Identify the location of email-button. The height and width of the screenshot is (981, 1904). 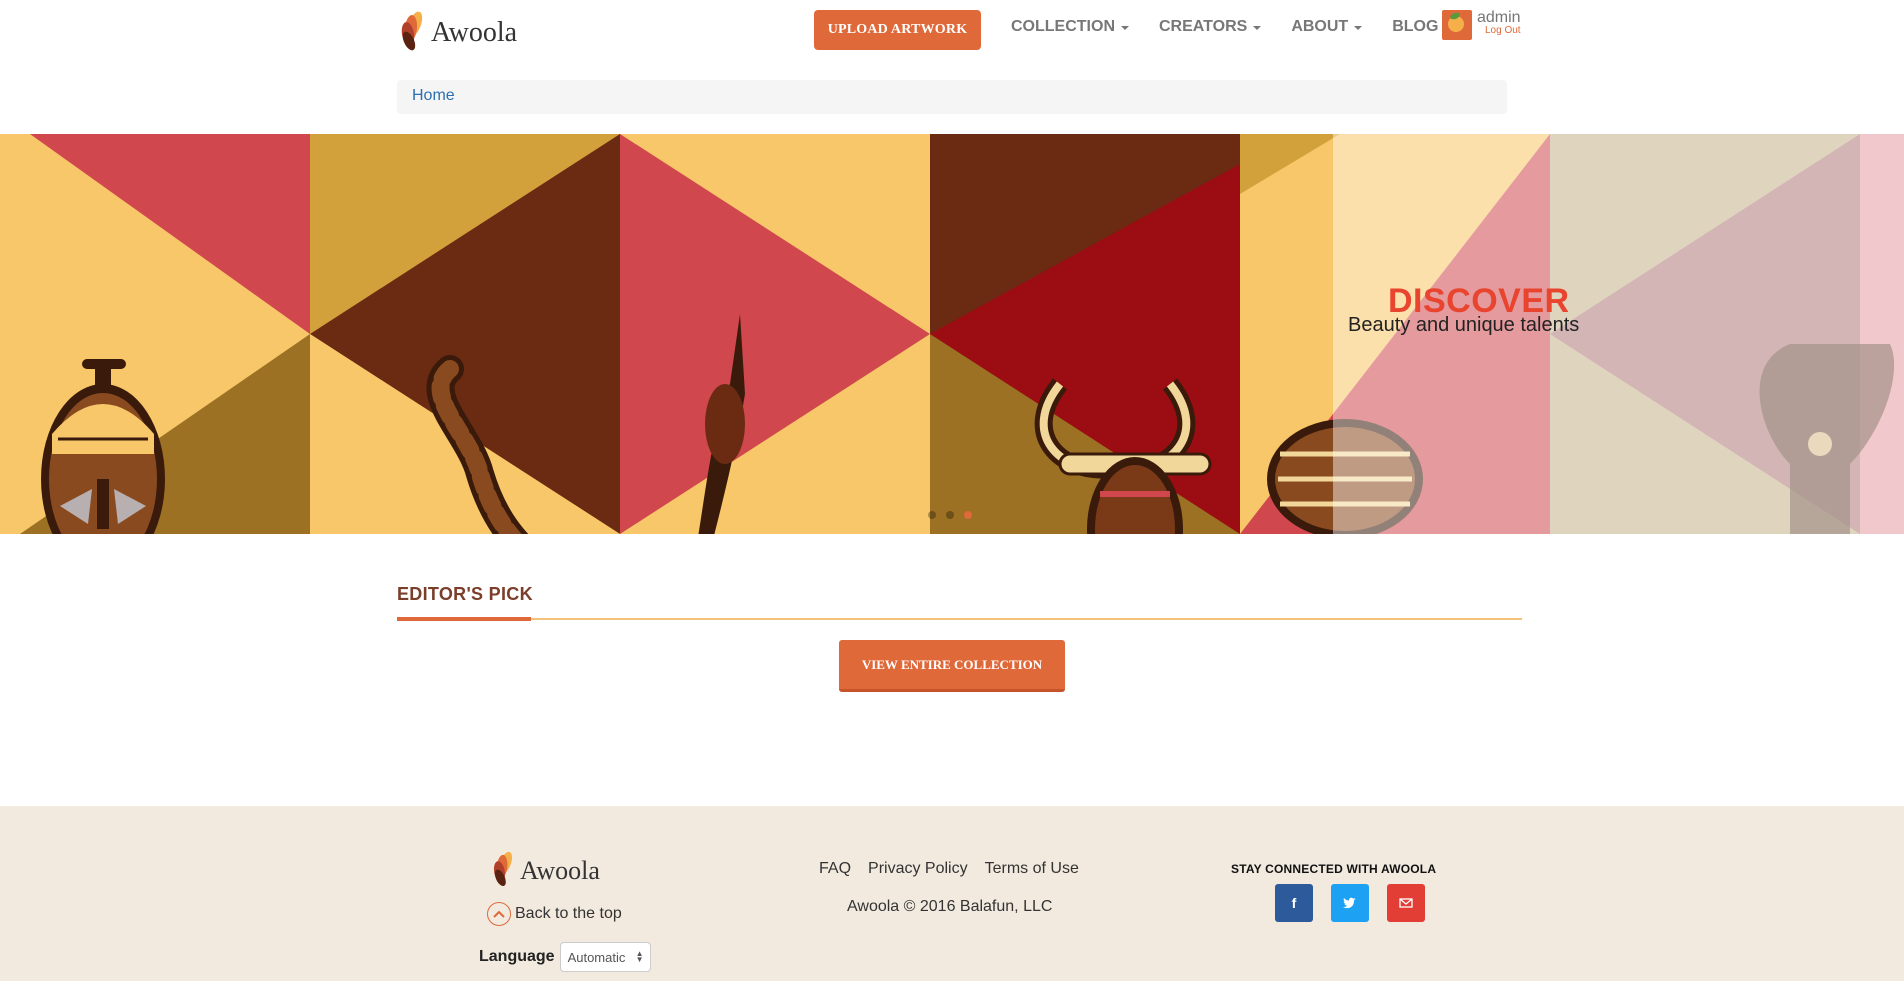
(1406, 903).